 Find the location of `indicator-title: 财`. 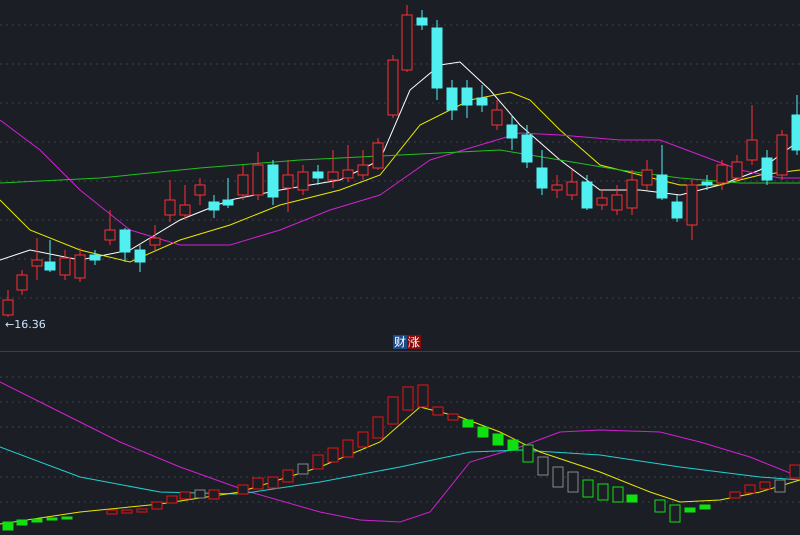

indicator-title: 财 is located at coordinates (400, 342).